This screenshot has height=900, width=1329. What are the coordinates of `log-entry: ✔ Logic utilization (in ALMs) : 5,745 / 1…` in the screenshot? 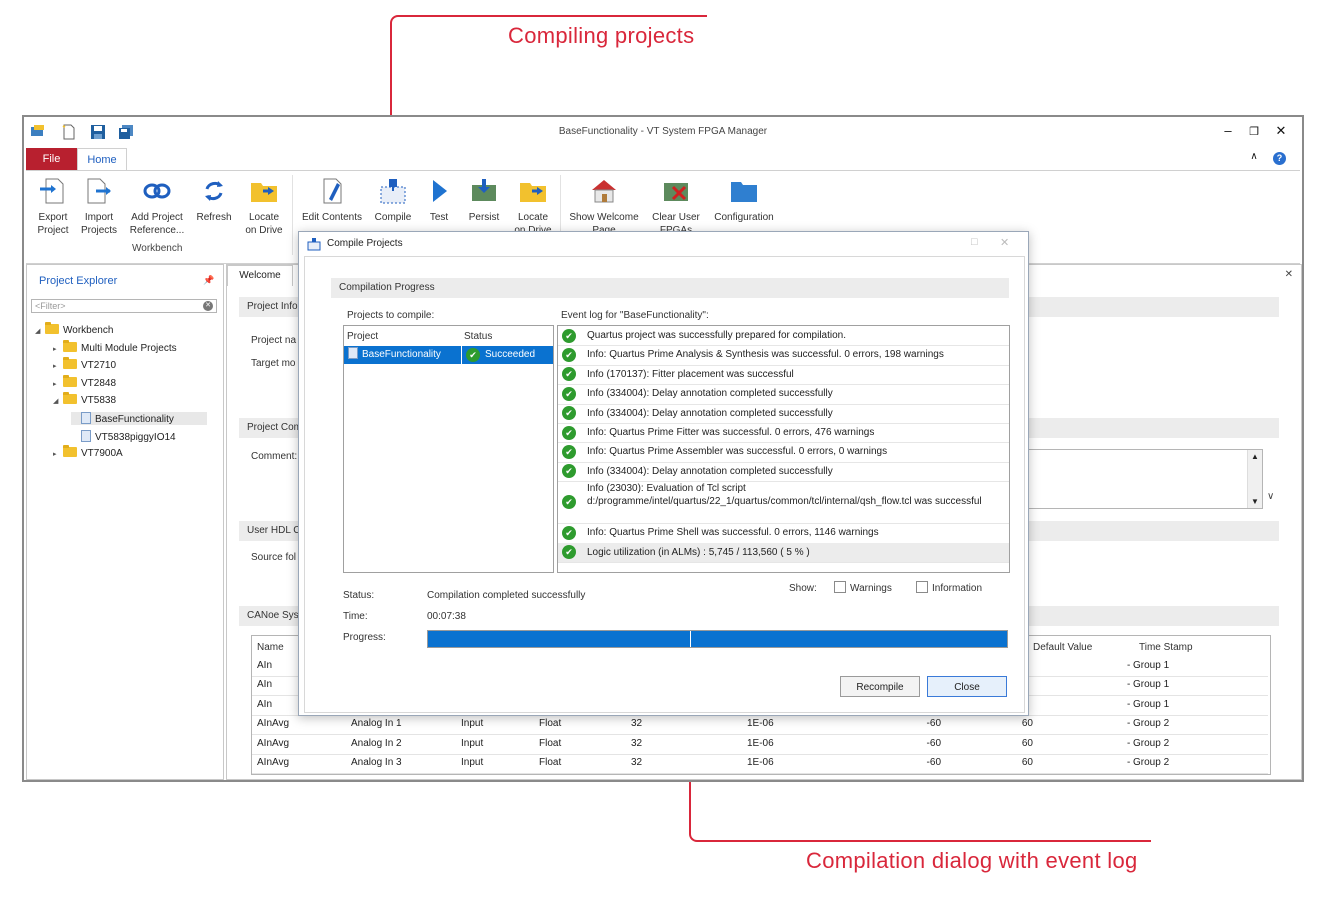 It's located at (783, 552).